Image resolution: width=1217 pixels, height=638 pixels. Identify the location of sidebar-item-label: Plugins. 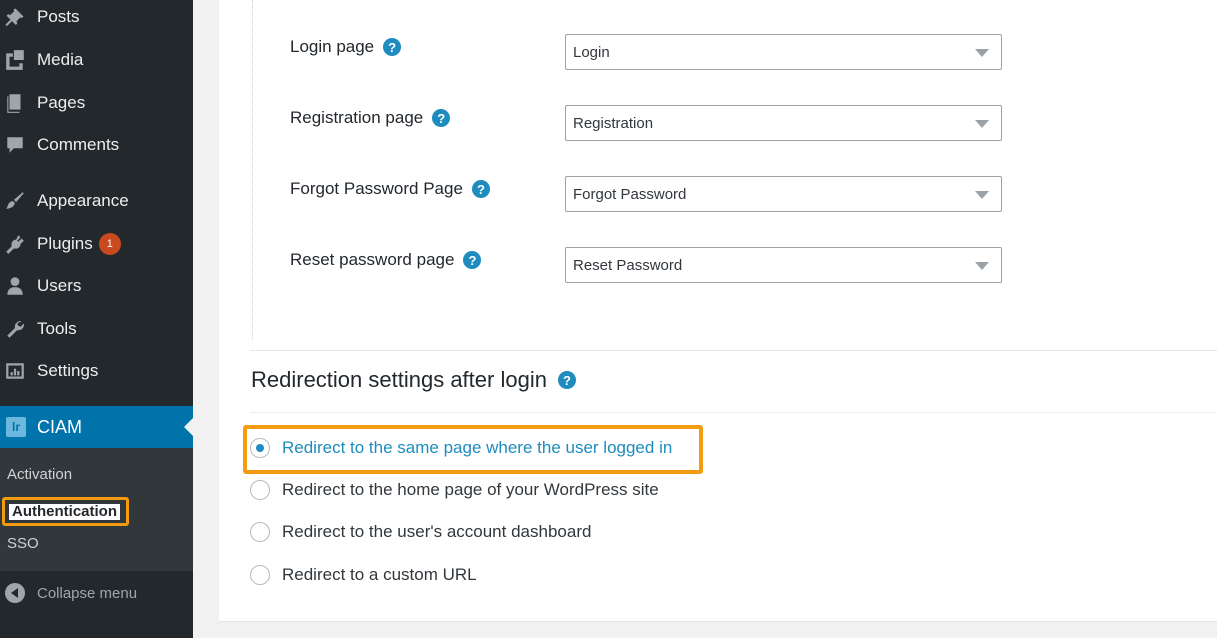
(65, 243).